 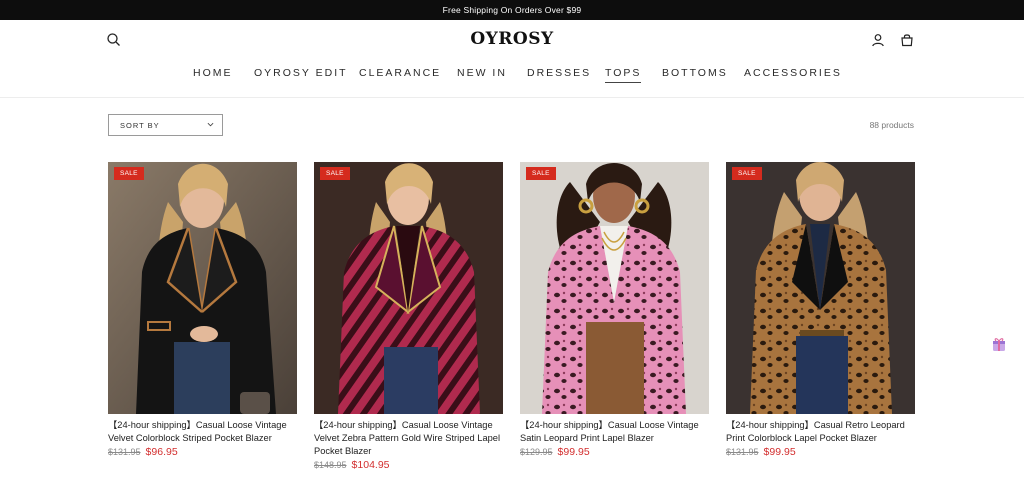 I want to click on sort-by-label: SORT BY, so click(x=140, y=125).